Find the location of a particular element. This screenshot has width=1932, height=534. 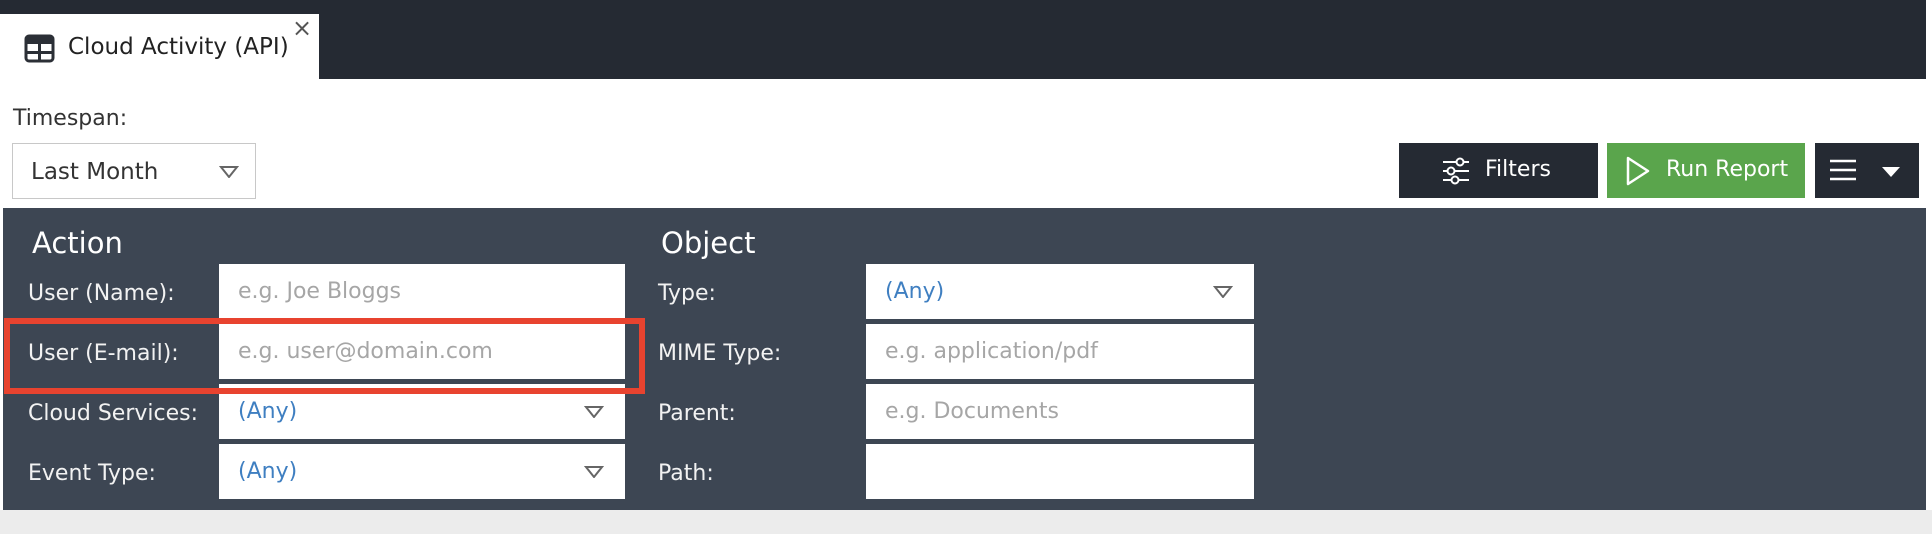

timespan-select: Last Month is located at coordinates (134, 171).